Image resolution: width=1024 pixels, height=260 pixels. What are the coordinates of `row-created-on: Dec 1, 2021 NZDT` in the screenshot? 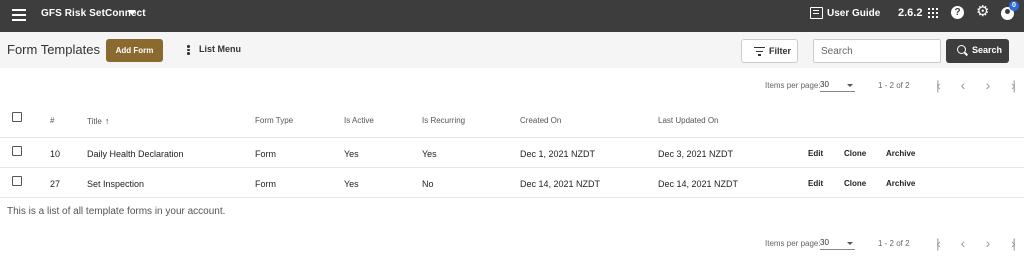 It's located at (558, 154).